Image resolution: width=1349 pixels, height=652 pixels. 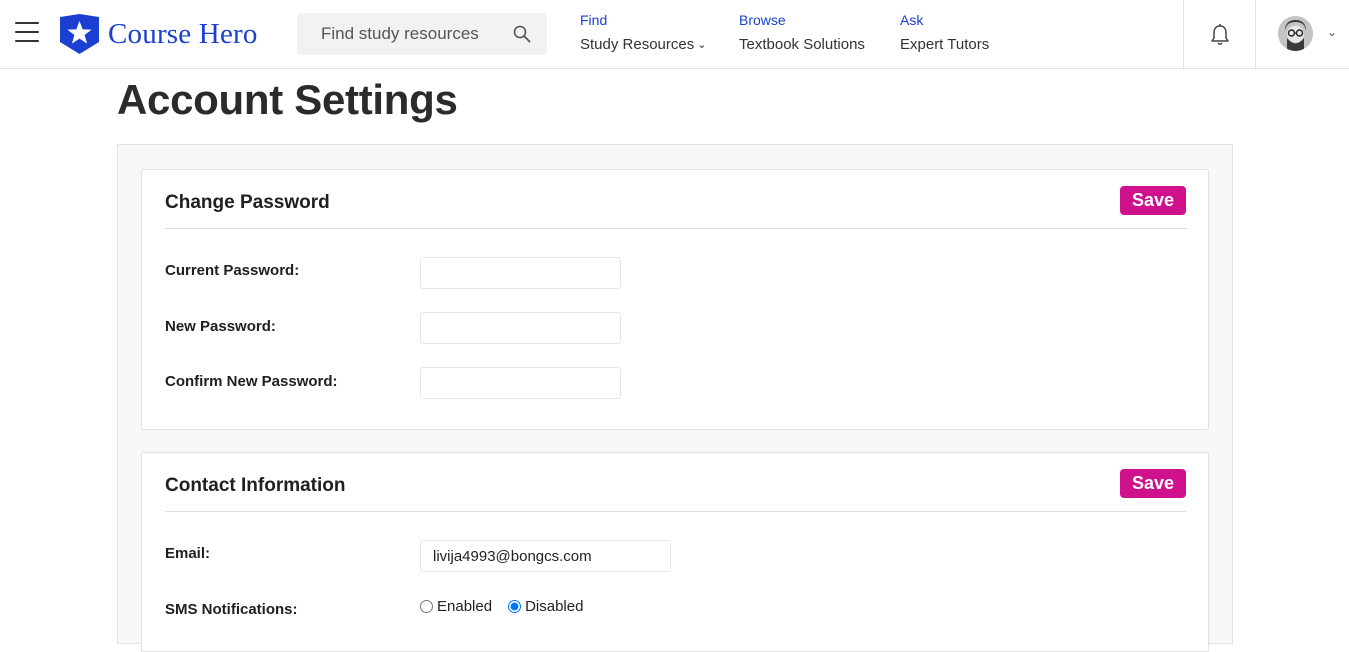 What do you see at coordinates (220, 326) in the screenshot?
I see `new-password-label: New Password:` at bounding box center [220, 326].